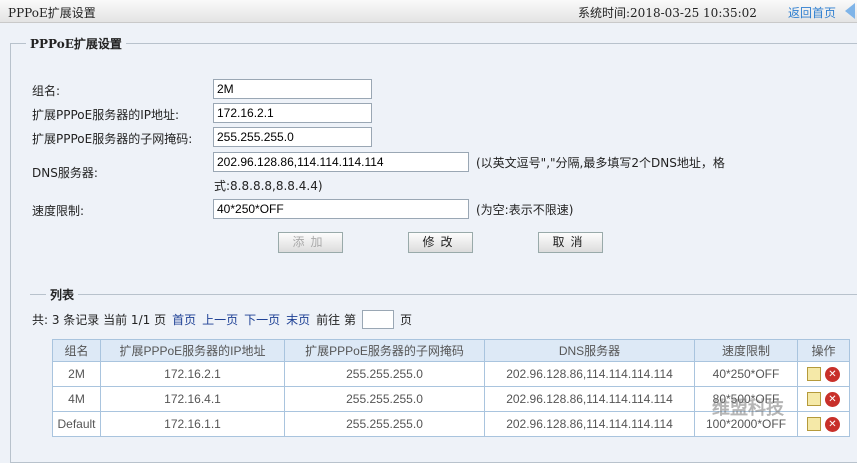 The height and width of the screenshot is (463, 857). What do you see at coordinates (76, 374) in the screenshot?
I see `cell-group: 2M` at bounding box center [76, 374].